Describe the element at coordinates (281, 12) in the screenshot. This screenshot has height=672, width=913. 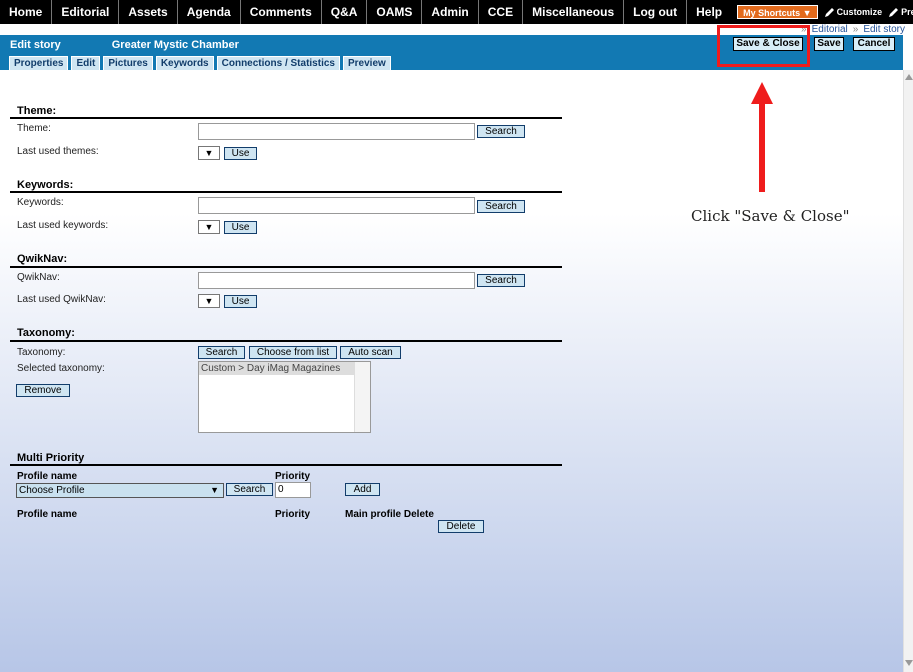
I see `nav-comments: Comments` at that location.